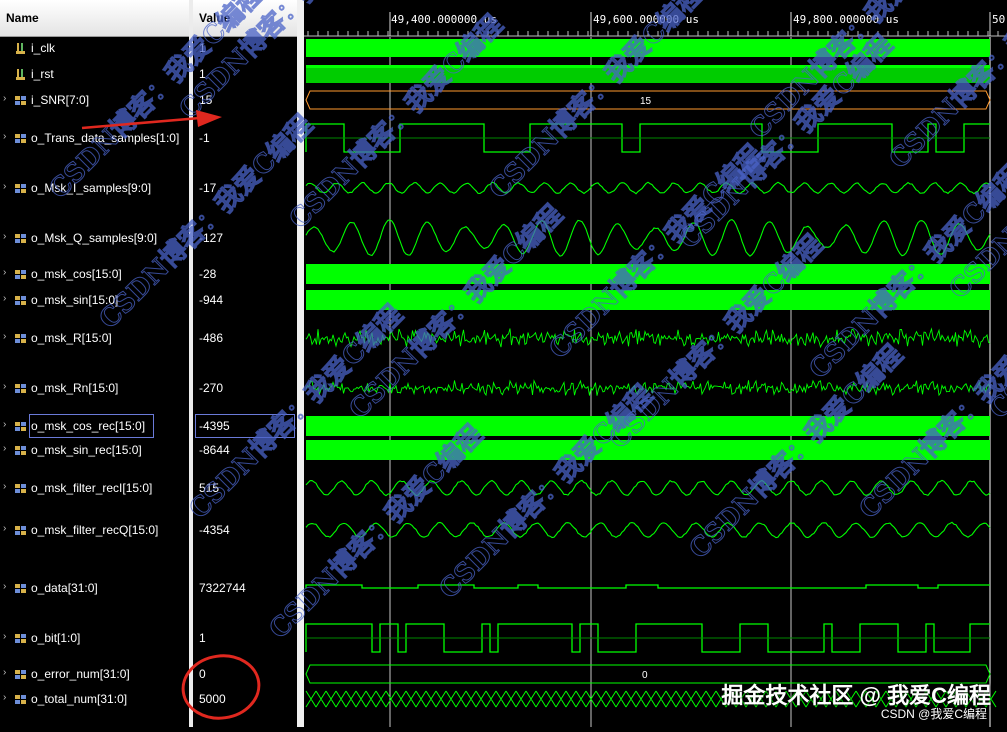  I want to click on waveform-trace: 15, so click(648, 100).